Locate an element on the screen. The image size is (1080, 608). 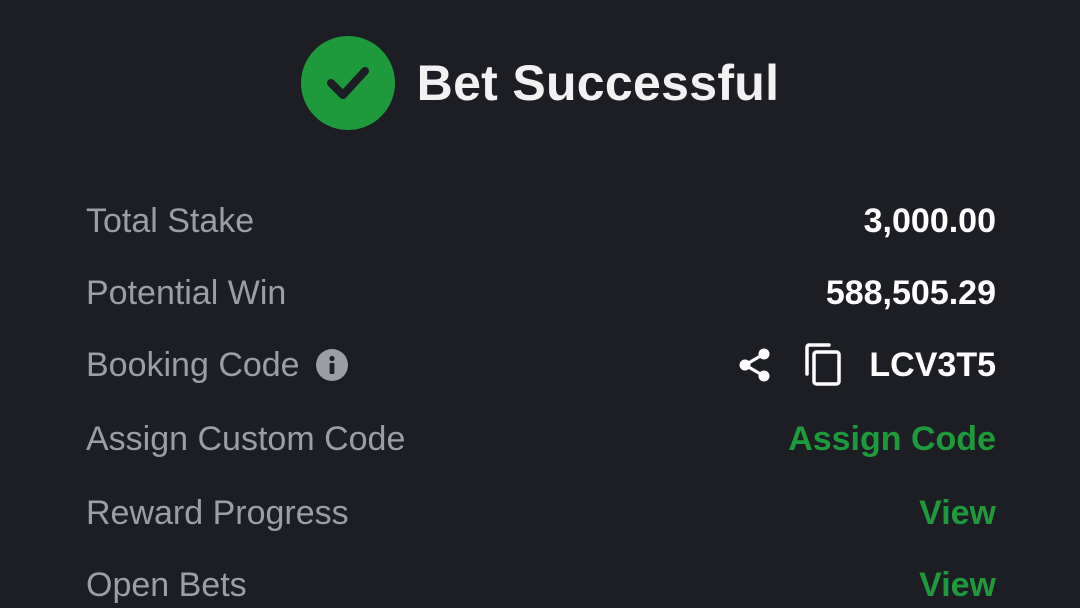
reward-progress-label: Reward Progress is located at coordinates (217, 512).